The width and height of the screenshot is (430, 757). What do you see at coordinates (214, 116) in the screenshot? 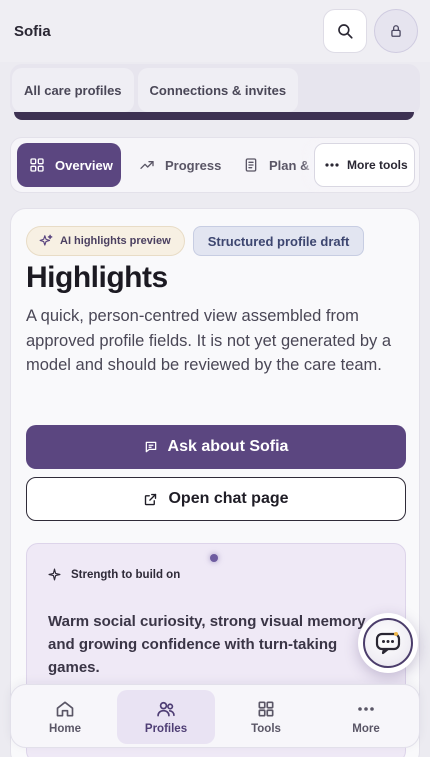
I see `scrolled-banner-edge` at bounding box center [214, 116].